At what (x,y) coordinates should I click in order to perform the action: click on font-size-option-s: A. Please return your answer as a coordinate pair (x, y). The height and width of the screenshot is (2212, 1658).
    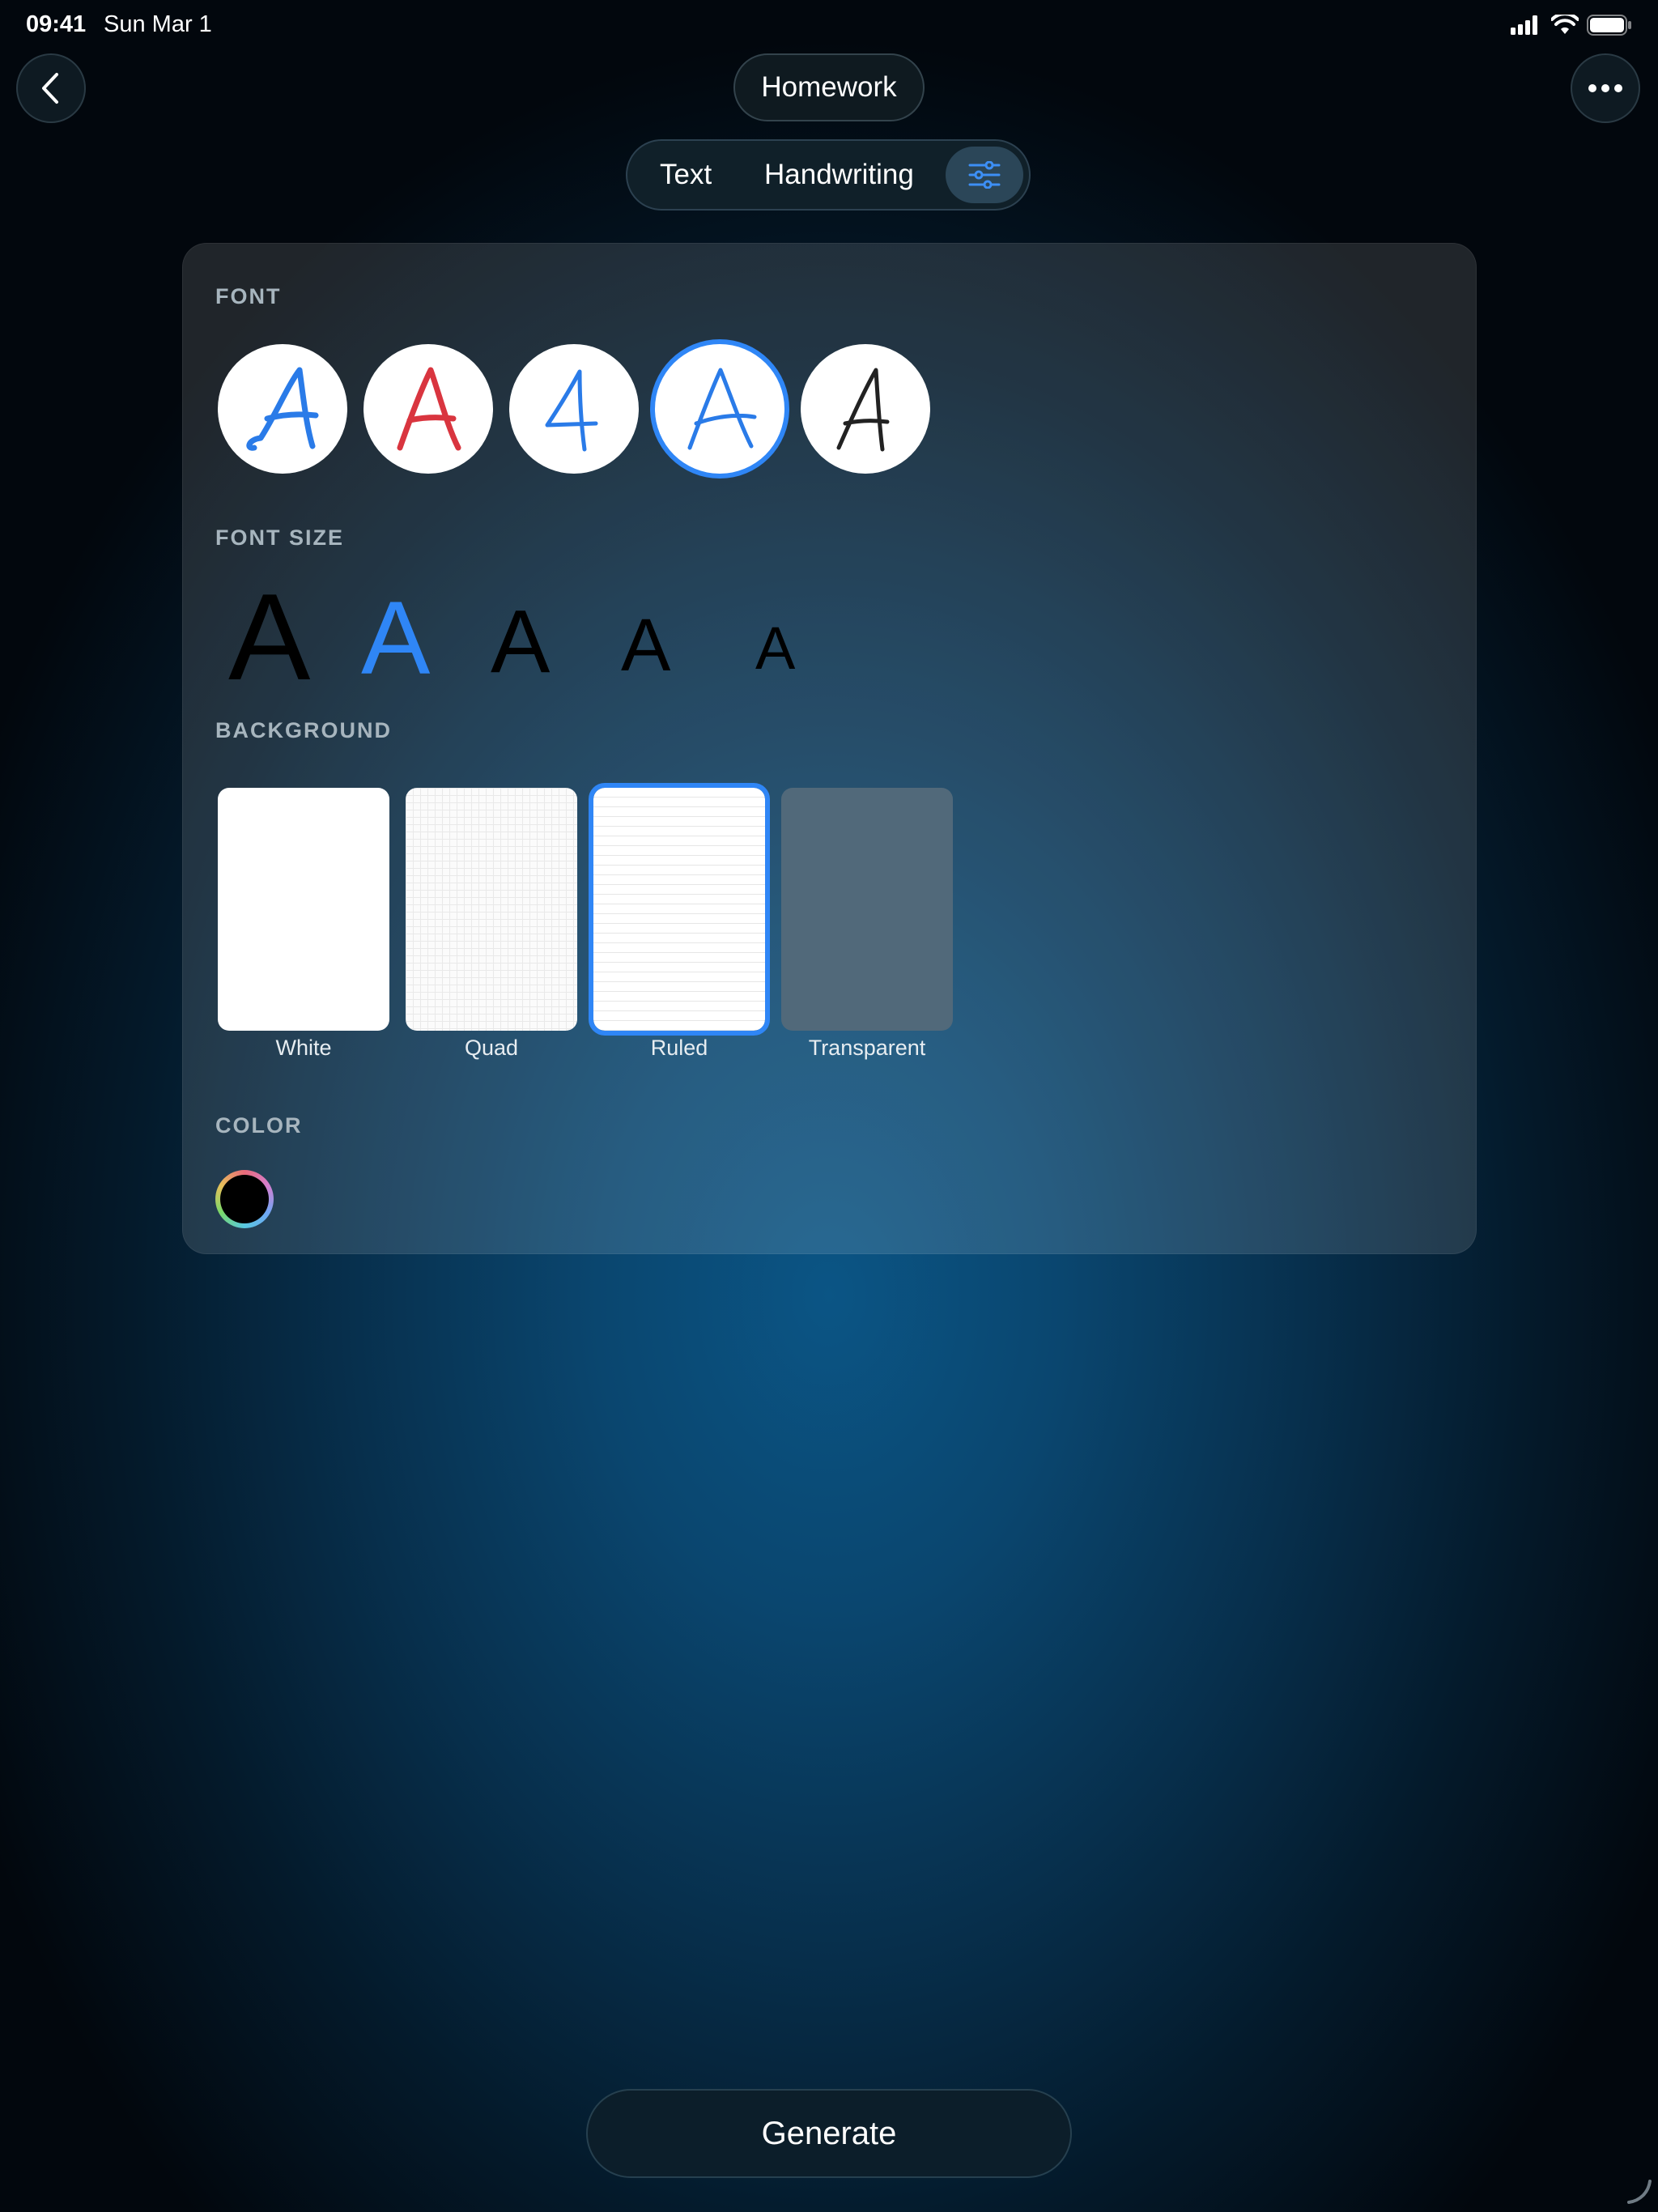
    Looking at the image, I should click on (645, 645).